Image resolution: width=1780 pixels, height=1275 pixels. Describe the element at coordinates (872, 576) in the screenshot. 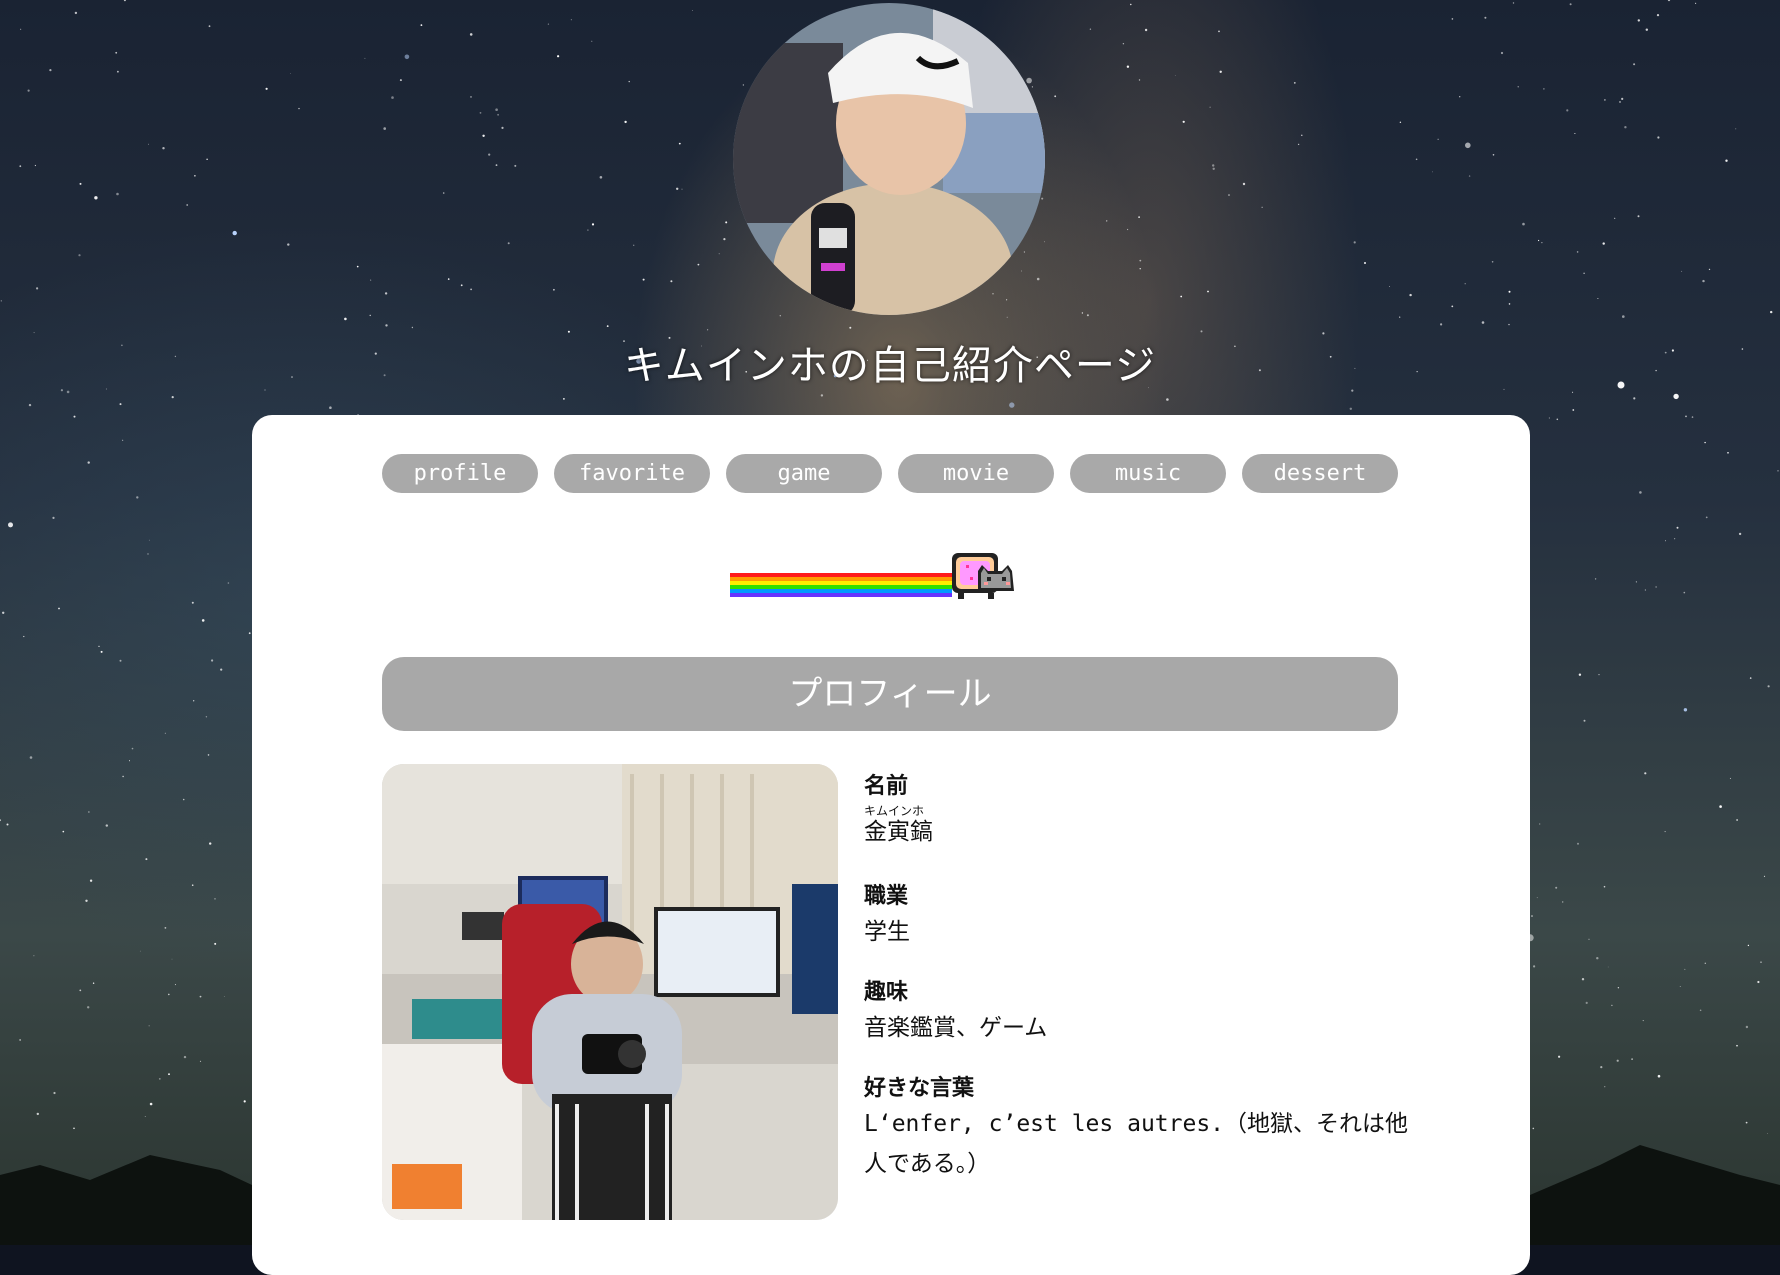

I see `nyan-cat-rainbow-icon` at that location.